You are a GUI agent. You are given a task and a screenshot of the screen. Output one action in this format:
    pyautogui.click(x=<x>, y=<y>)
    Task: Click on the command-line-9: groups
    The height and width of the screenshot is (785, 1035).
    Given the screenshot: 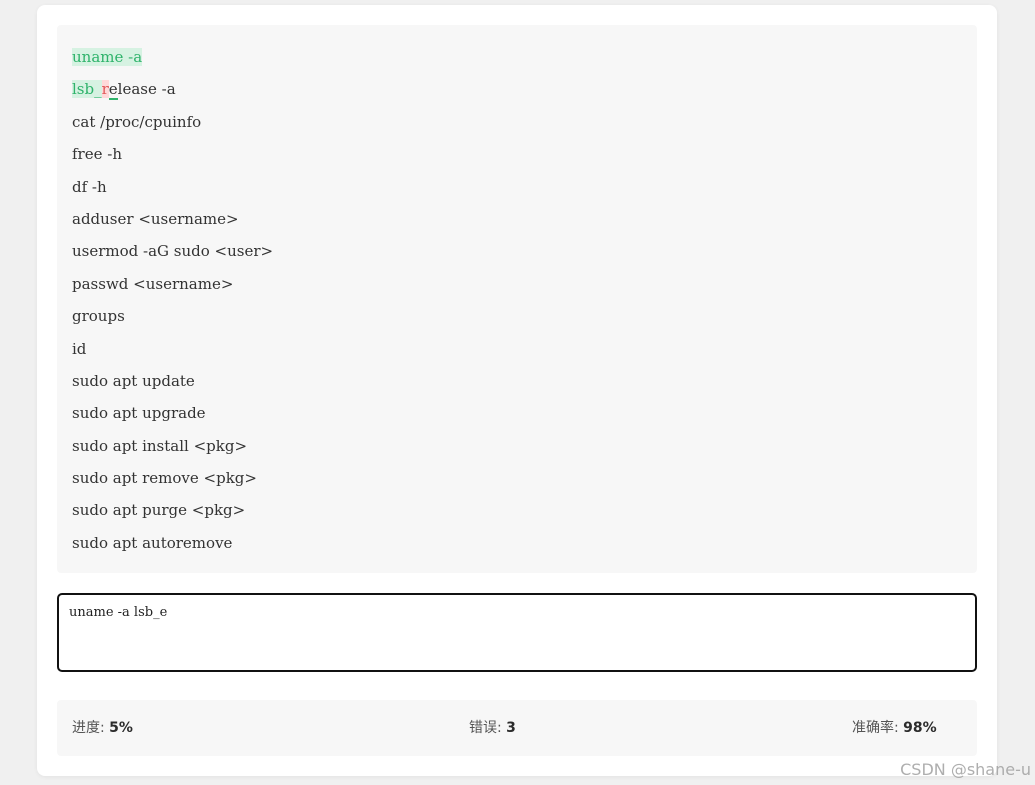 What is the action you would take?
    pyautogui.click(x=98, y=316)
    